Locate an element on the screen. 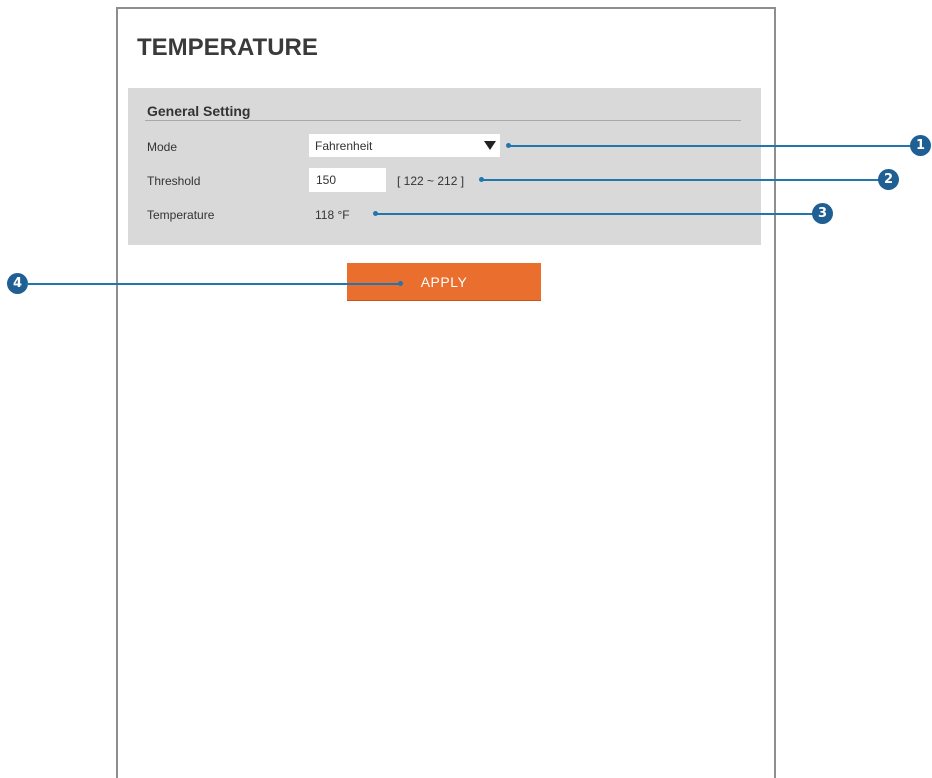 The image size is (932, 778). temperature-label: Temperature is located at coordinates (181, 215).